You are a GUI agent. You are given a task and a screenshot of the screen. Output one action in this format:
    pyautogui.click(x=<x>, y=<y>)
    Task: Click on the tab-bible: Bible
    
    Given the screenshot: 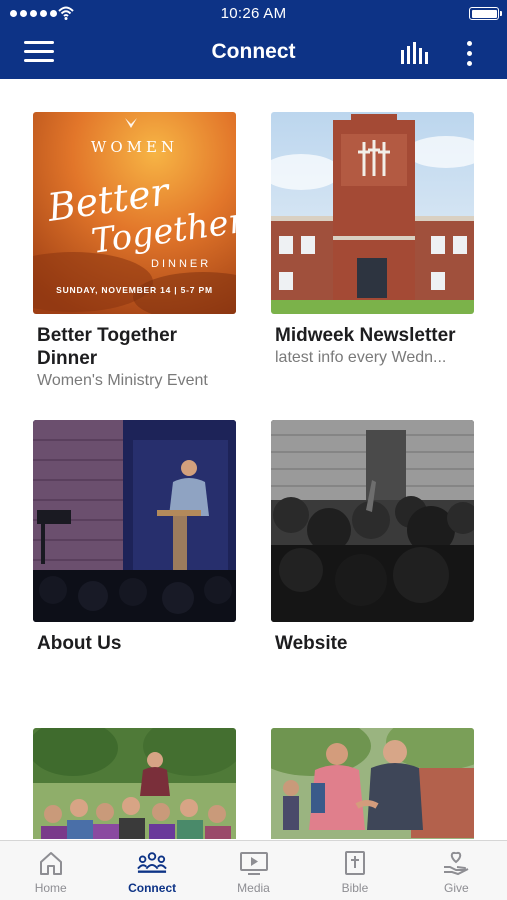 What is the action you would take?
    pyautogui.click(x=354, y=870)
    